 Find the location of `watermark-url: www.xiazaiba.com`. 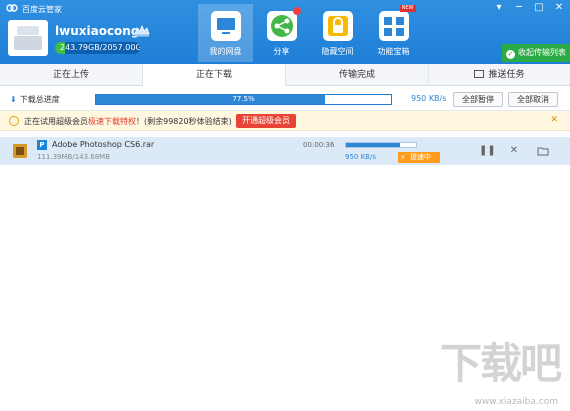

watermark-url: www.xiazaiba.com is located at coordinates (516, 402).